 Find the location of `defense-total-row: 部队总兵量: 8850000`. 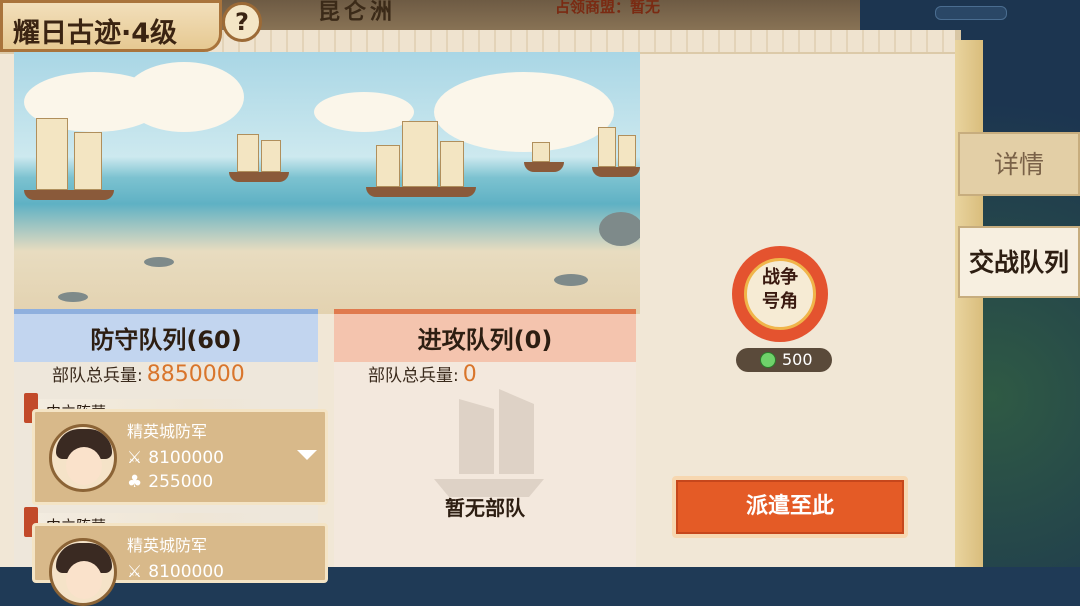

defense-total-row: 部队总兵量: 8850000 is located at coordinates (148, 374).